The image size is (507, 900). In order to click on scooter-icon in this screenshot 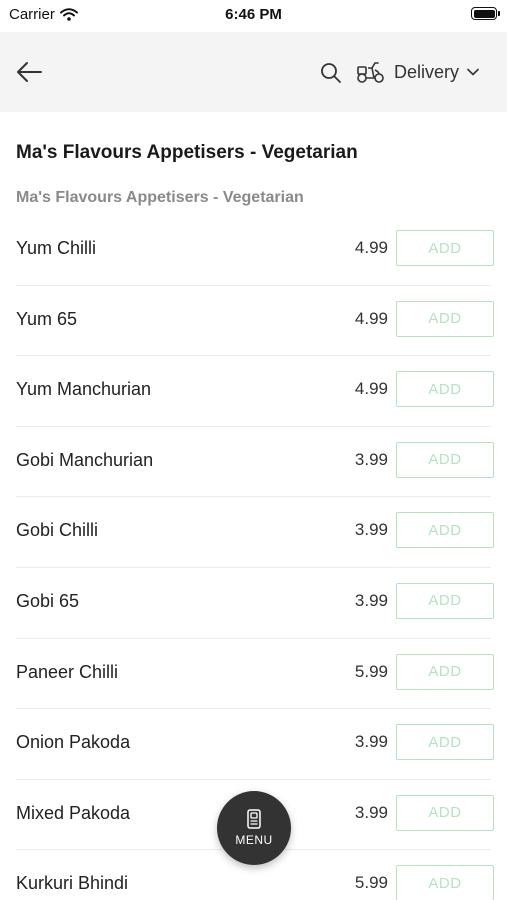, I will do `click(370, 72)`.